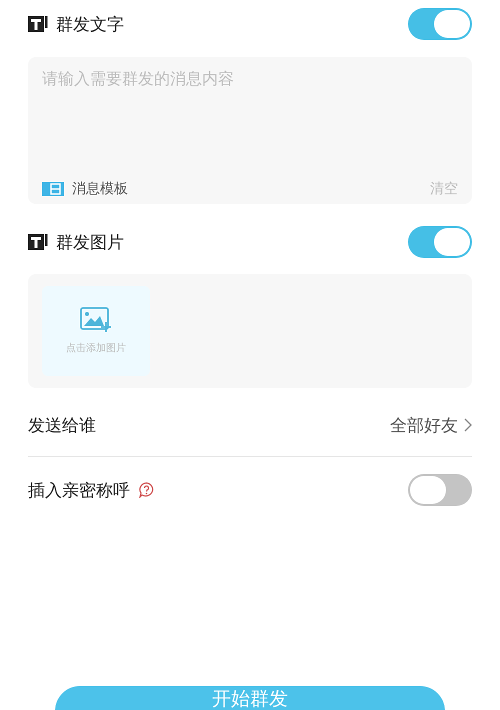  I want to click on section-title: 群发图片, so click(90, 243).